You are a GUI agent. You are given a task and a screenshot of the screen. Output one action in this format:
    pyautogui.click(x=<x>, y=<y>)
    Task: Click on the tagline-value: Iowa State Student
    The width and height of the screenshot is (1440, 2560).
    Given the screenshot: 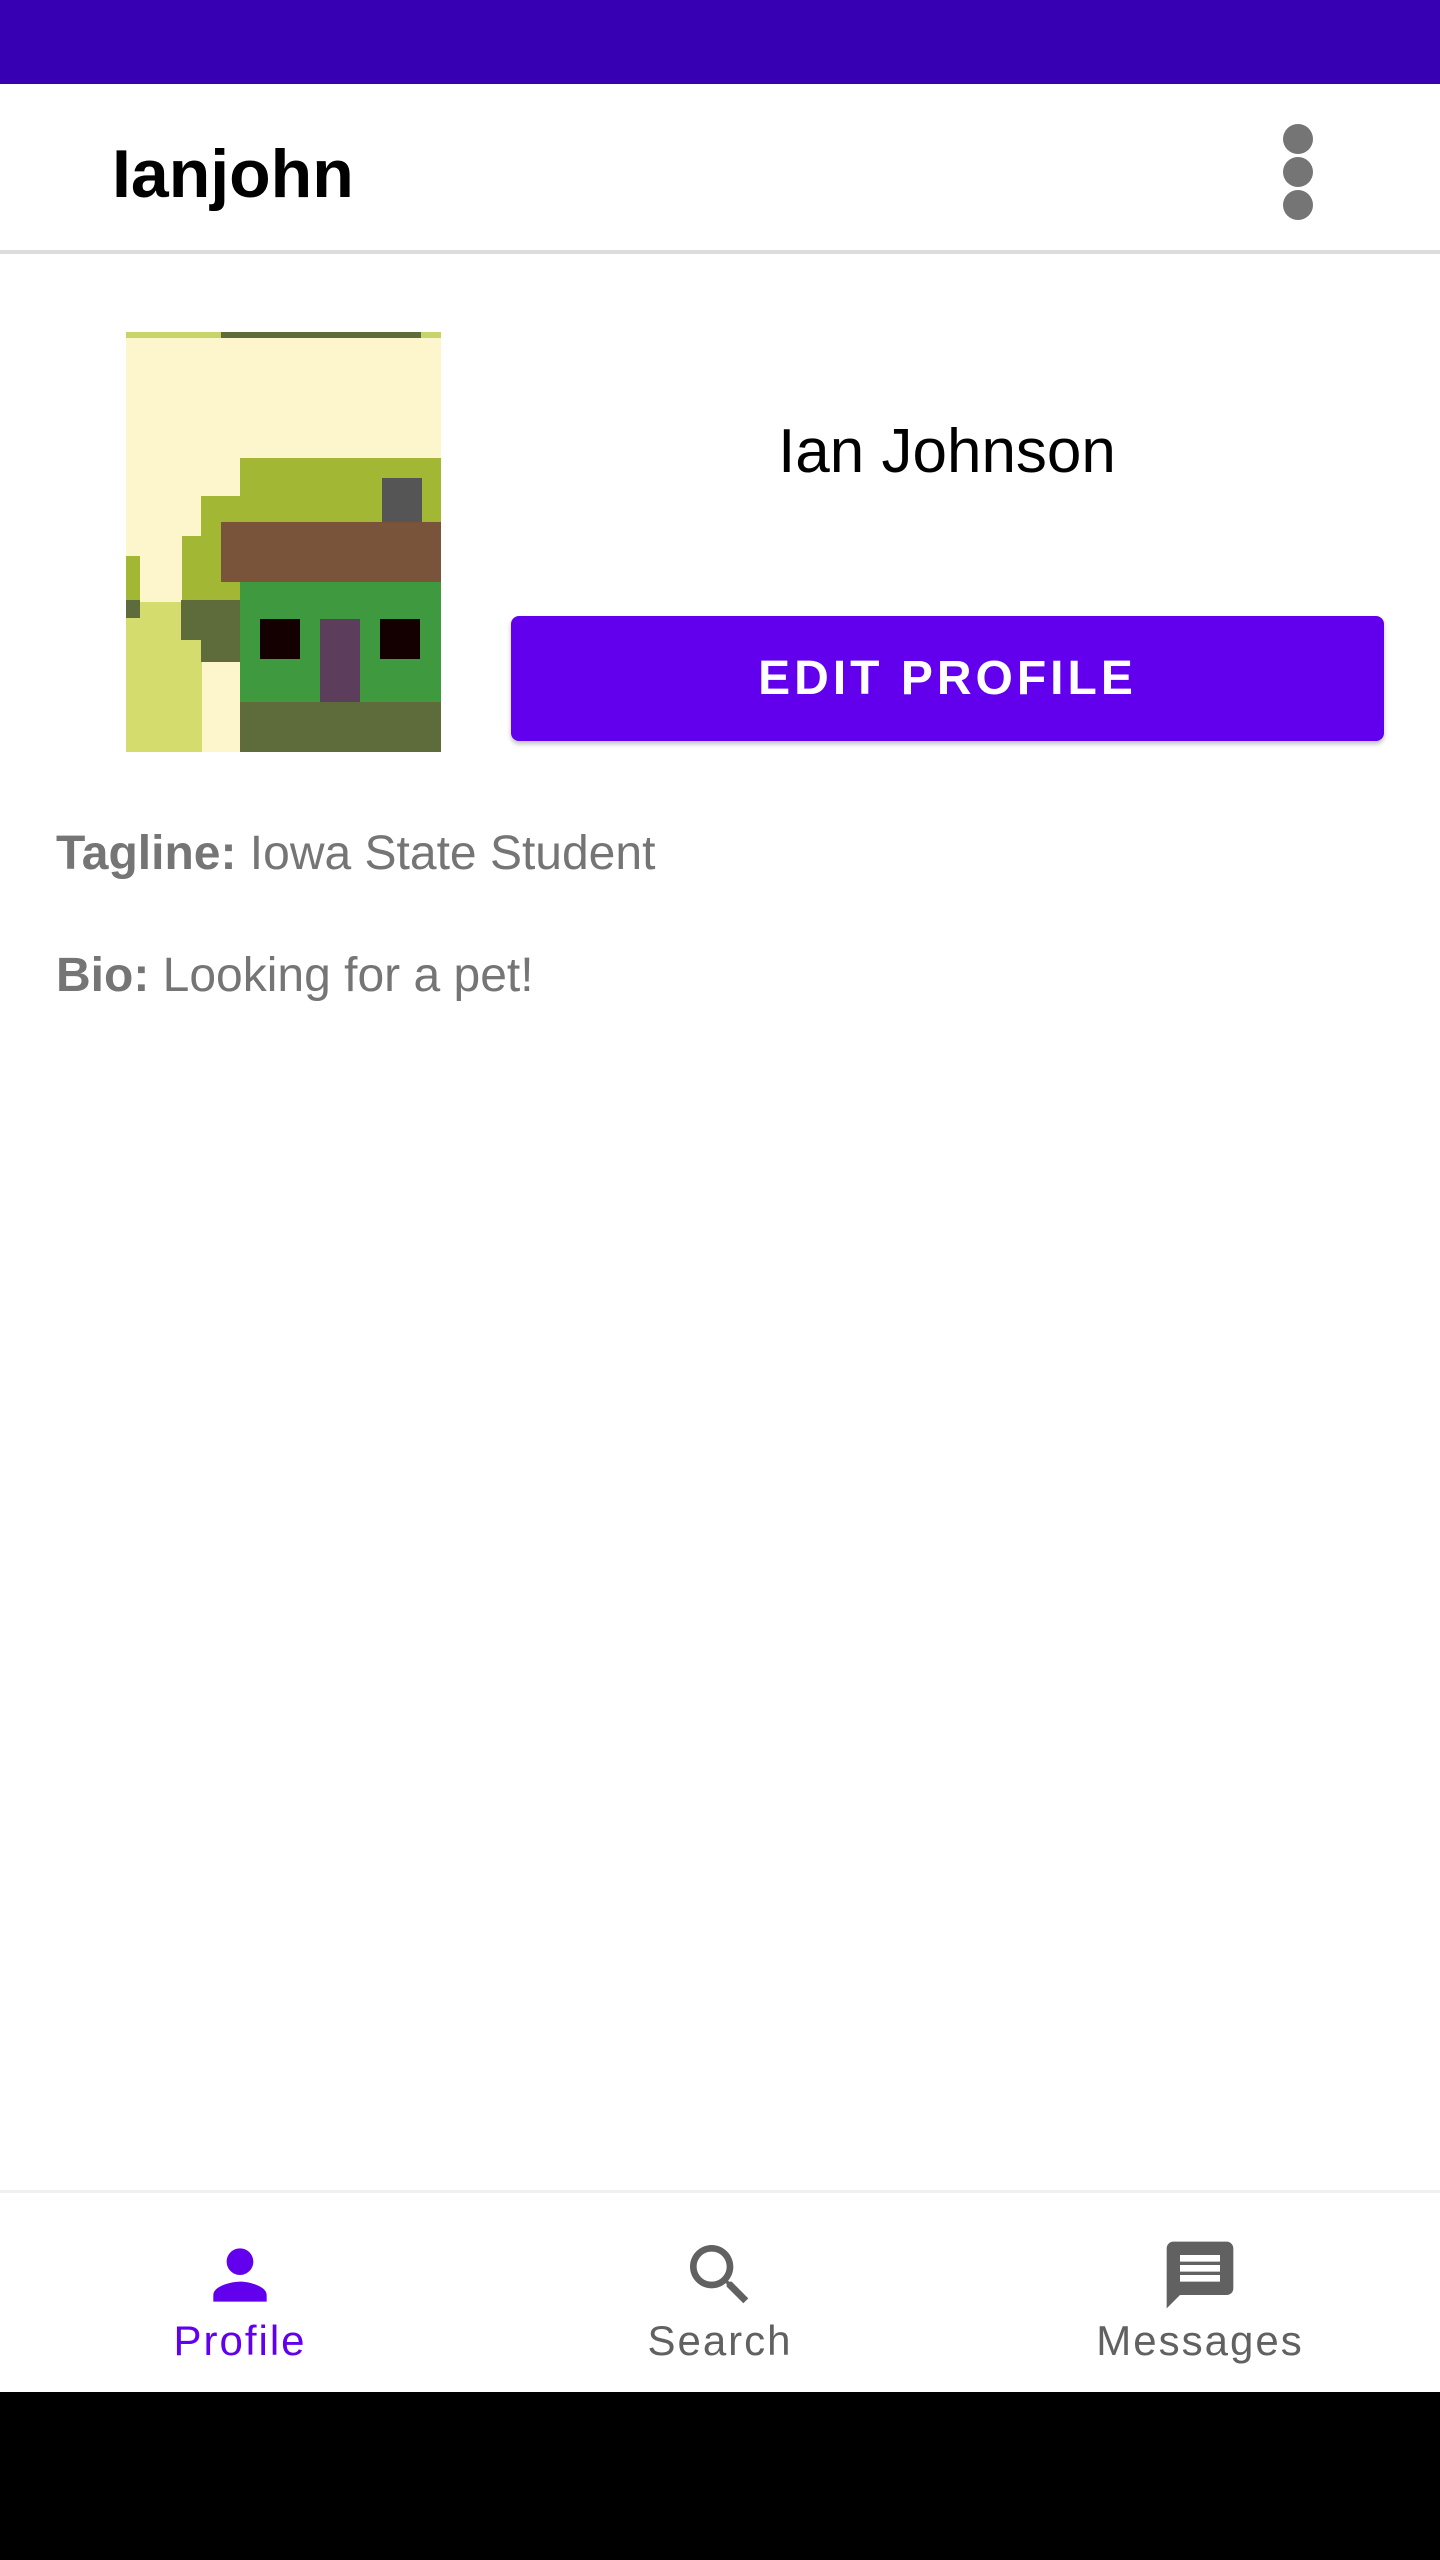 What is the action you would take?
    pyautogui.click(x=452, y=853)
    